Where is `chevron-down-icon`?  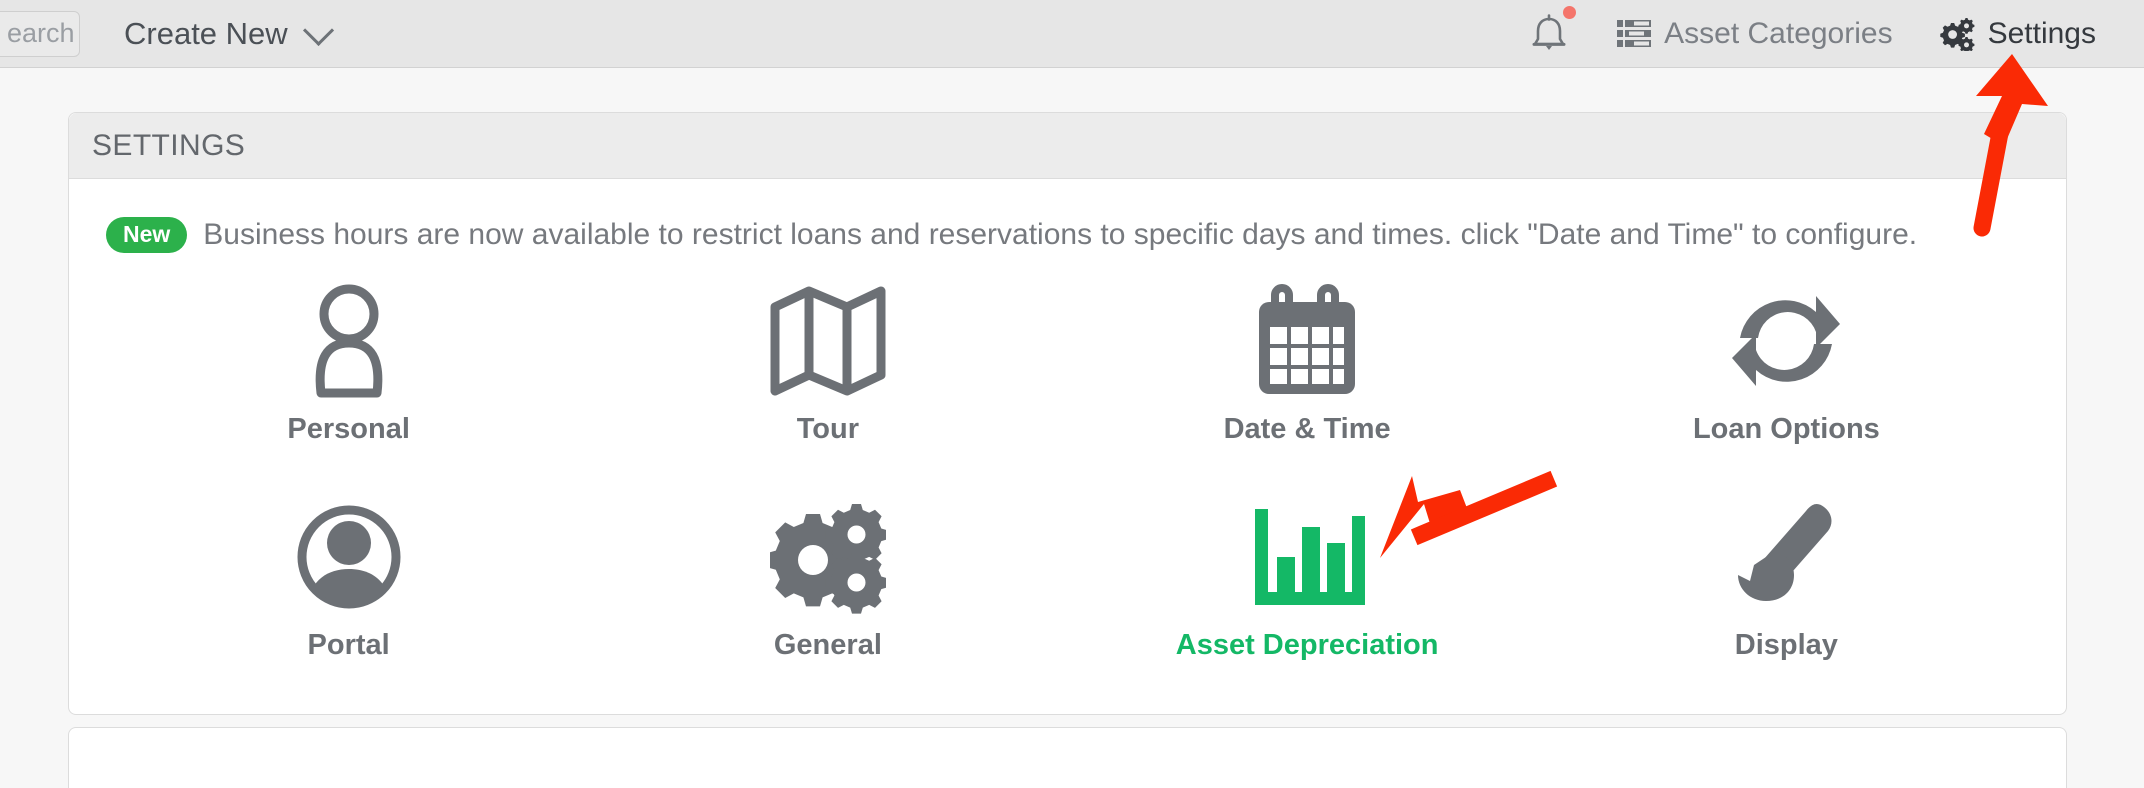
chevron-down-icon is located at coordinates (318, 30).